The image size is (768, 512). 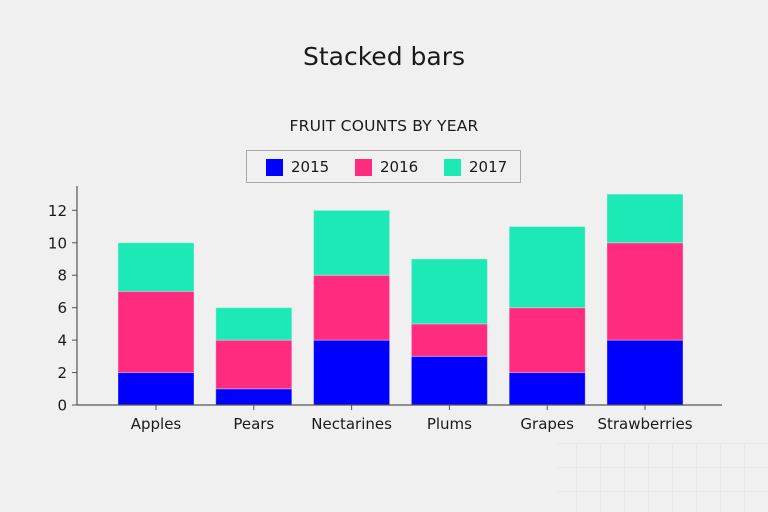 I want to click on bar-segment-apples-2015, so click(x=156, y=389).